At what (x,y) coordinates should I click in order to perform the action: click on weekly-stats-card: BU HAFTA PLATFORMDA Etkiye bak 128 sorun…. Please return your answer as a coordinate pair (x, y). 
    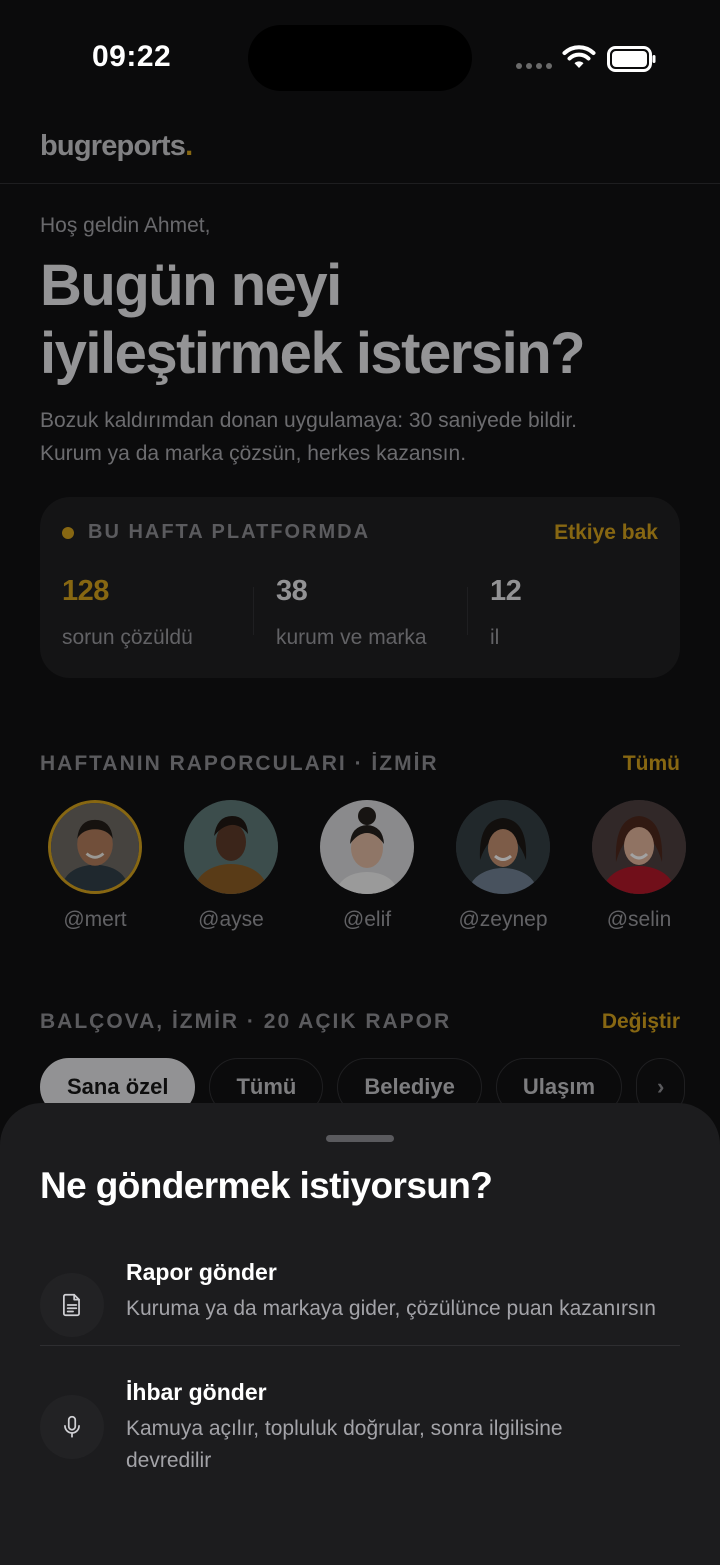
    Looking at the image, I should click on (360, 587).